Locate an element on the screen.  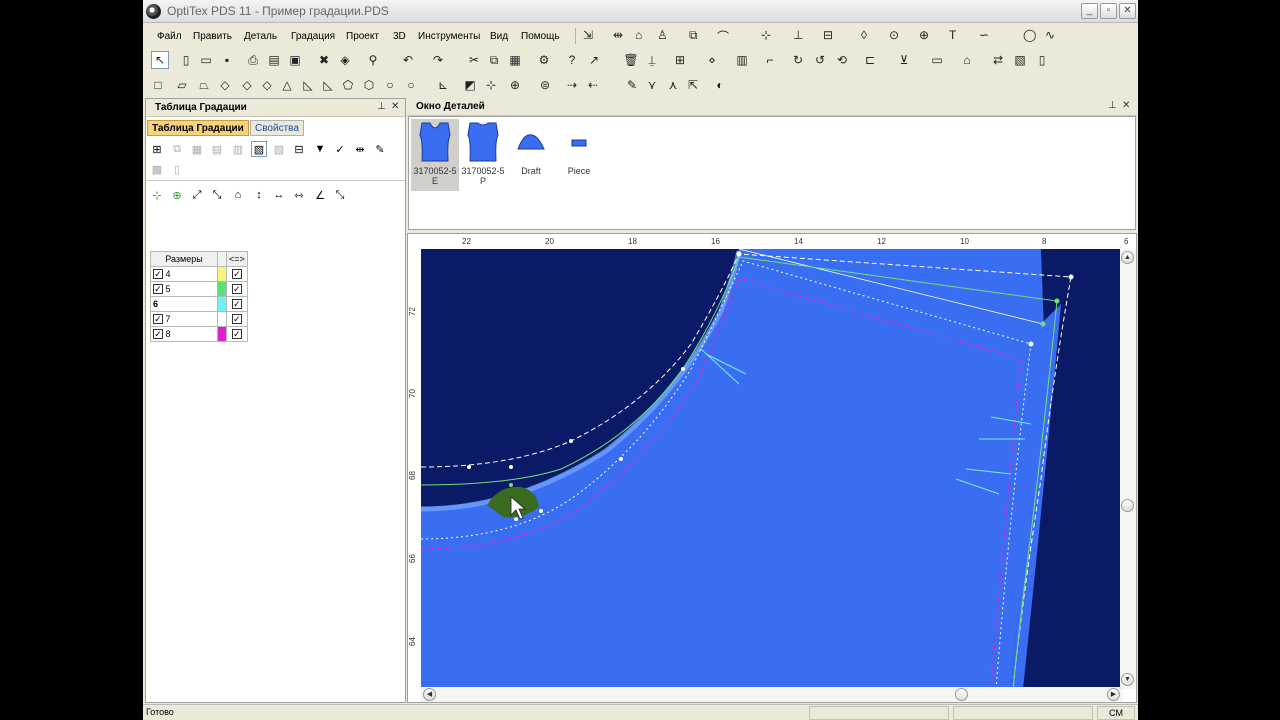
undo-icon: ↶ is located at coordinates (408, 60).